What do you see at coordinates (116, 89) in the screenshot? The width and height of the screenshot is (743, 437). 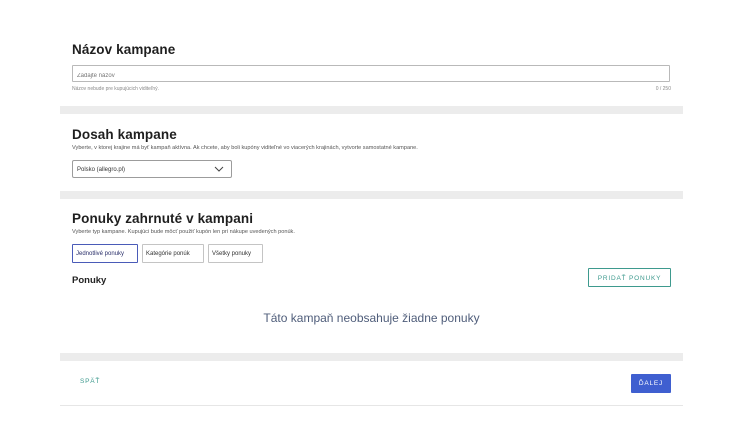 I see `campaign-name-hint: Názov nebude pre kupujúcich viditeľný.` at bounding box center [116, 89].